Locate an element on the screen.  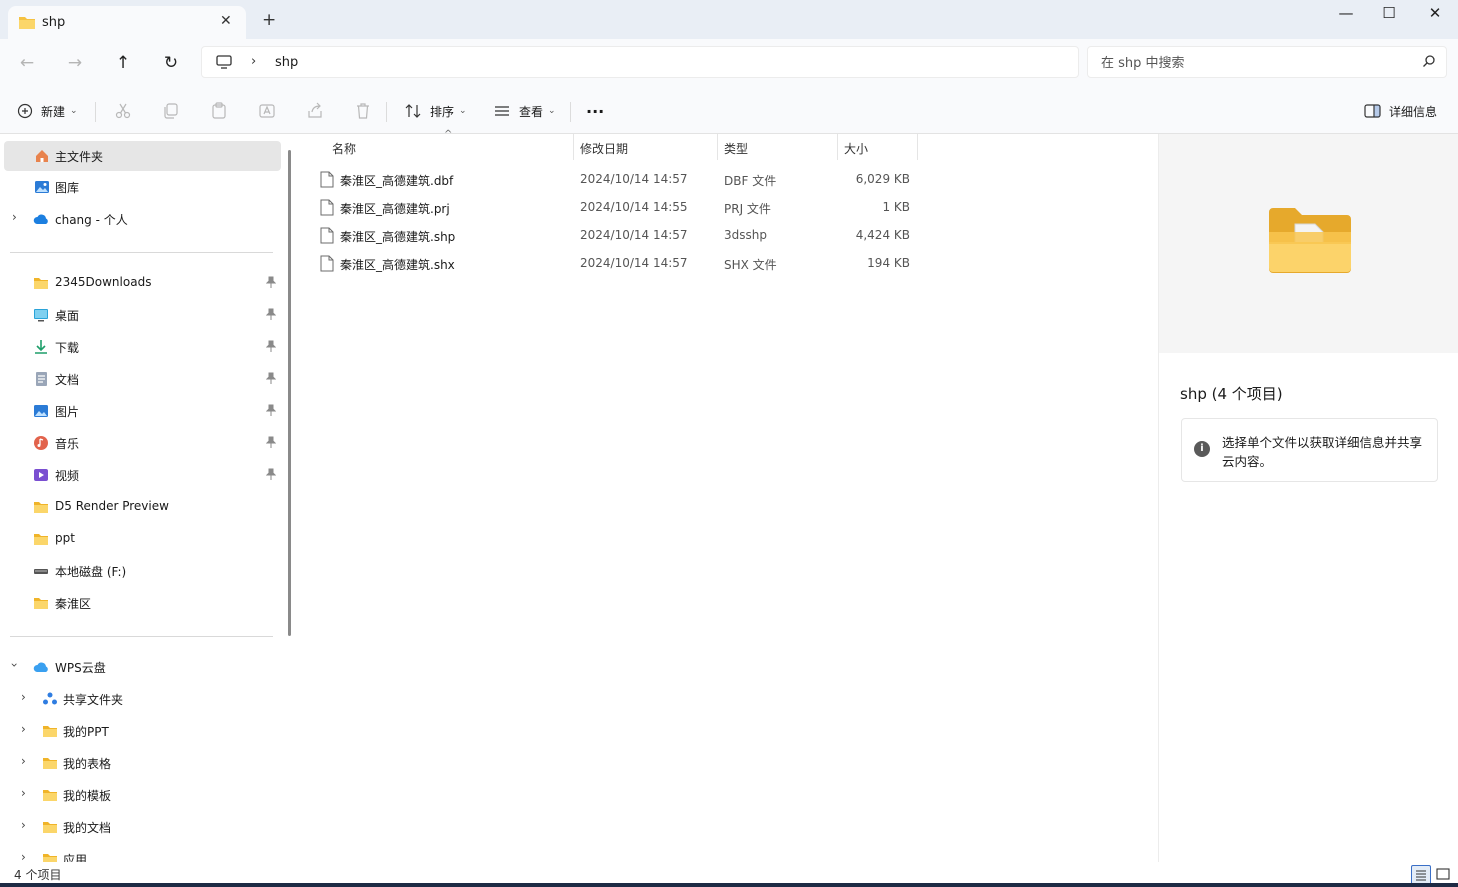
address-bar: › shp is located at coordinates (640, 62).